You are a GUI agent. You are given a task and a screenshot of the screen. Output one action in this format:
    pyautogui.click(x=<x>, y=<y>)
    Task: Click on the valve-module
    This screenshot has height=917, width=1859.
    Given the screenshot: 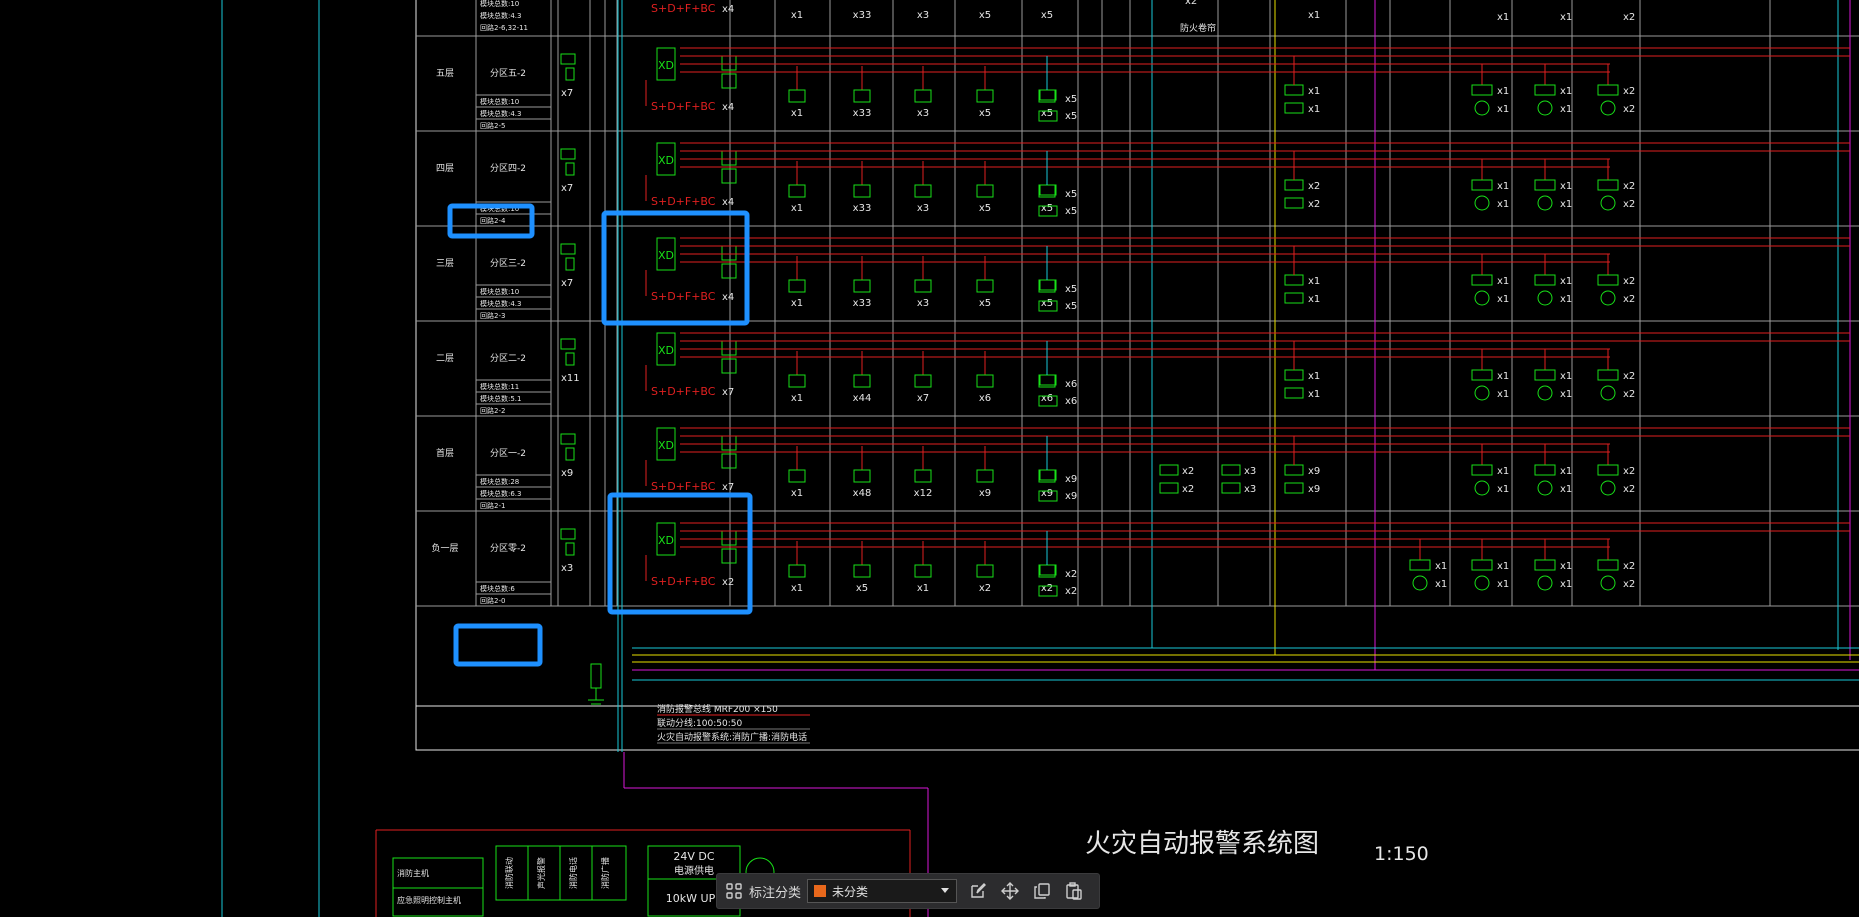 What is the action you would take?
    pyautogui.click(x=1294, y=203)
    